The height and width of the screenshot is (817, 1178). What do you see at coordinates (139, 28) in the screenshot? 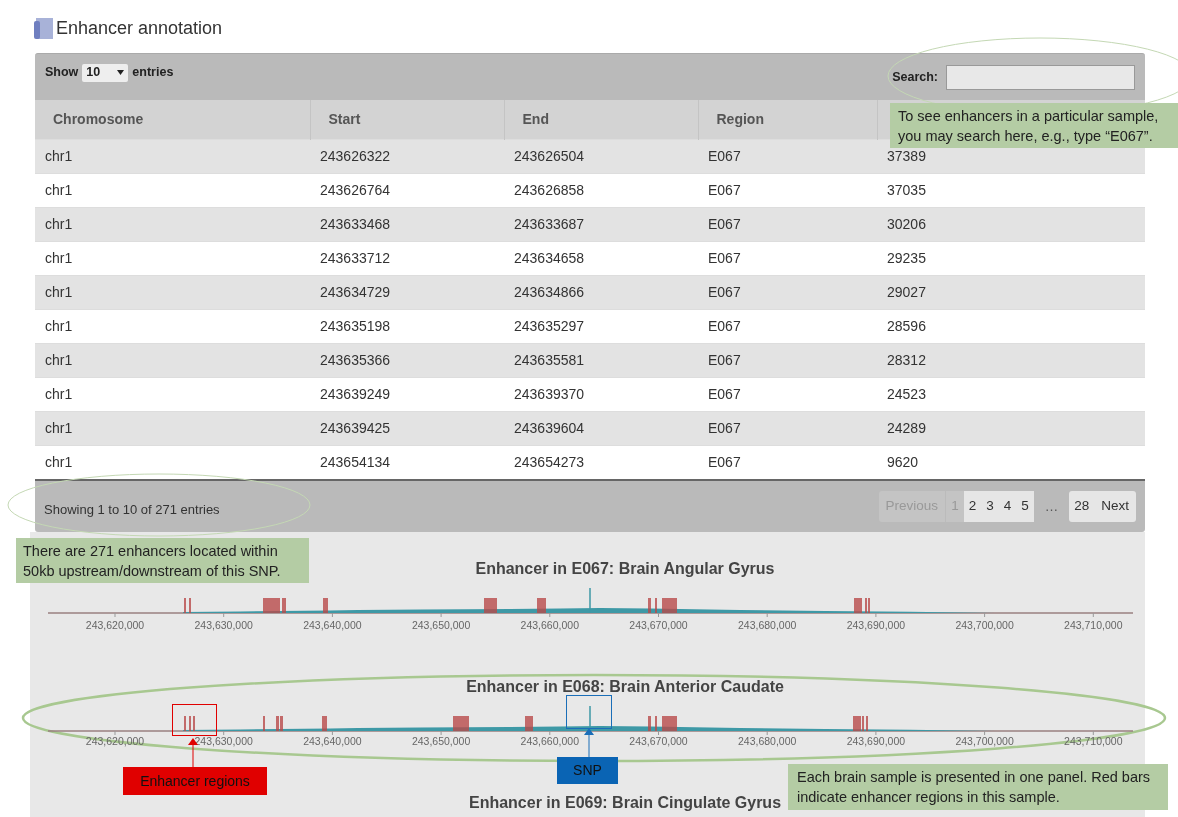
I see `section-title: Enhancer annotation` at bounding box center [139, 28].